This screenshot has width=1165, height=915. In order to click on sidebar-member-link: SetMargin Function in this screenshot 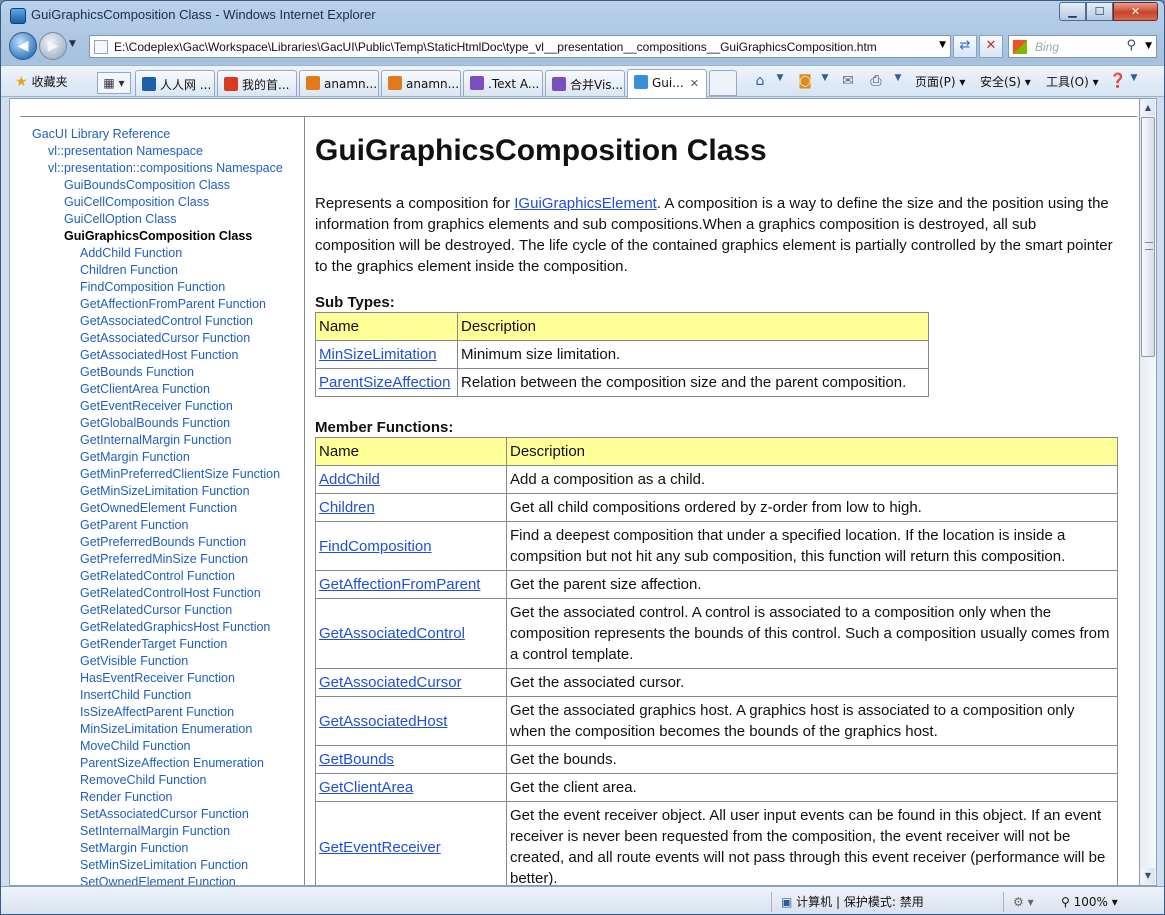, I will do `click(134, 848)`.